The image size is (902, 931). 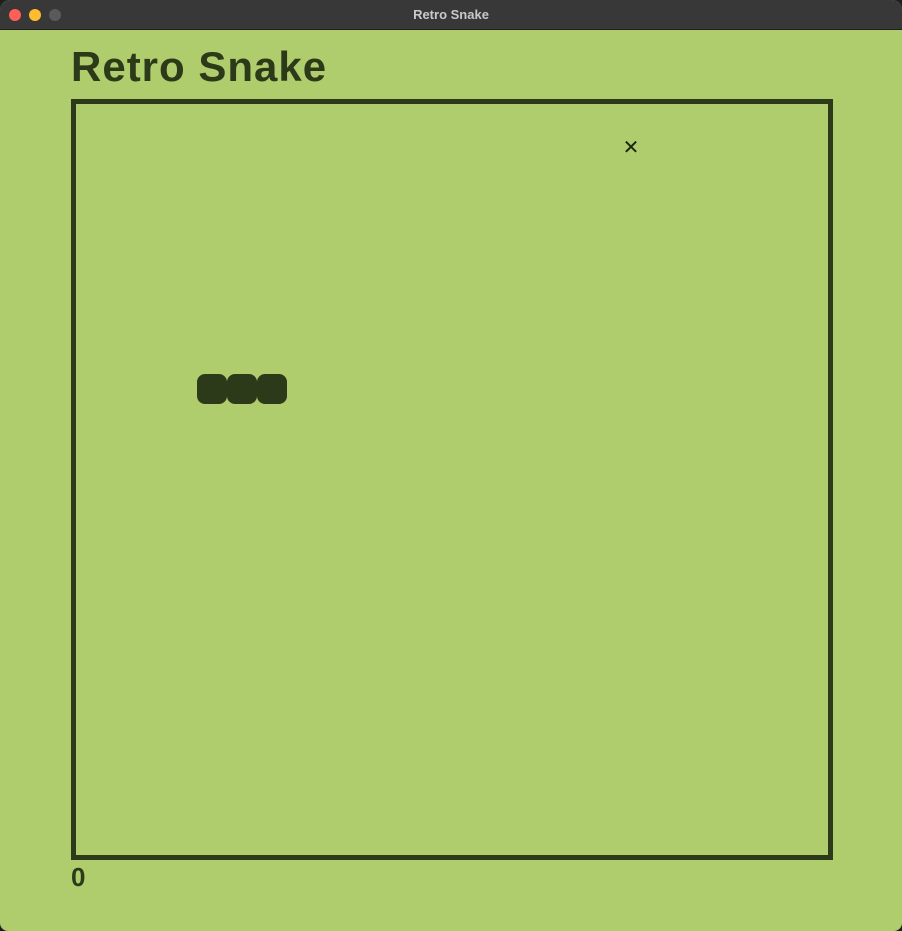 What do you see at coordinates (631, 147) in the screenshot?
I see `food-icon: ✕` at bounding box center [631, 147].